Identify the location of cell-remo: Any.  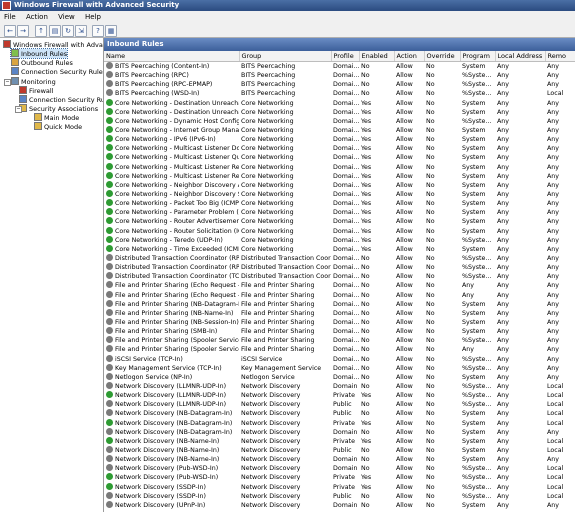
(553, 231).